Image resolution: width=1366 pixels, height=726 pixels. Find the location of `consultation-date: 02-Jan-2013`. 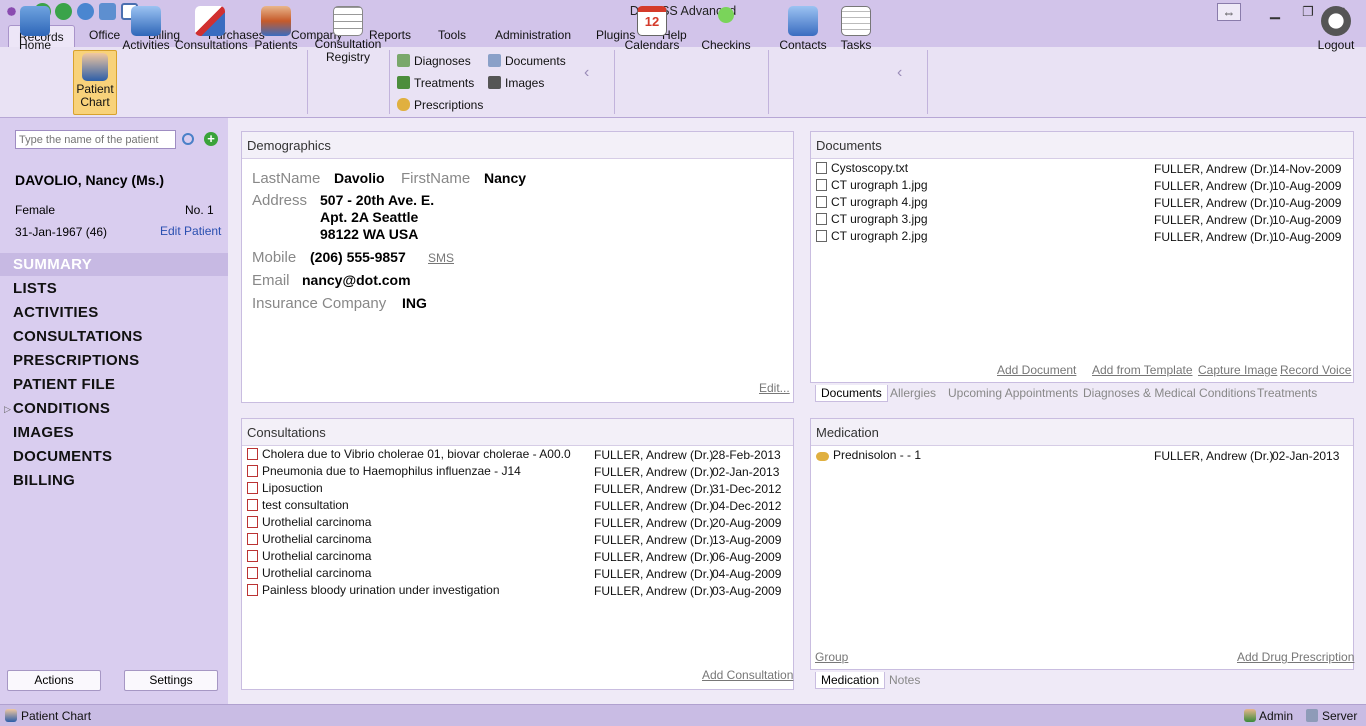

consultation-date: 02-Jan-2013 is located at coordinates (746, 472).